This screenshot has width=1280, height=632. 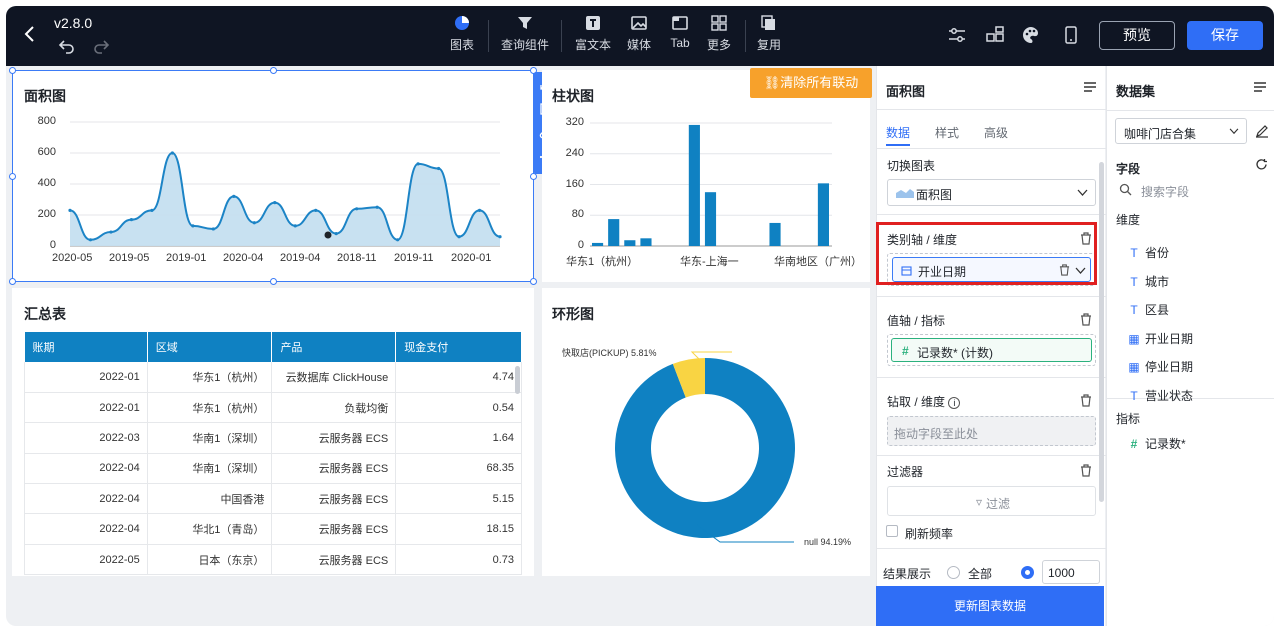 What do you see at coordinates (991, 192) in the screenshot?
I see `chart-type-select: 面积图` at bounding box center [991, 192].